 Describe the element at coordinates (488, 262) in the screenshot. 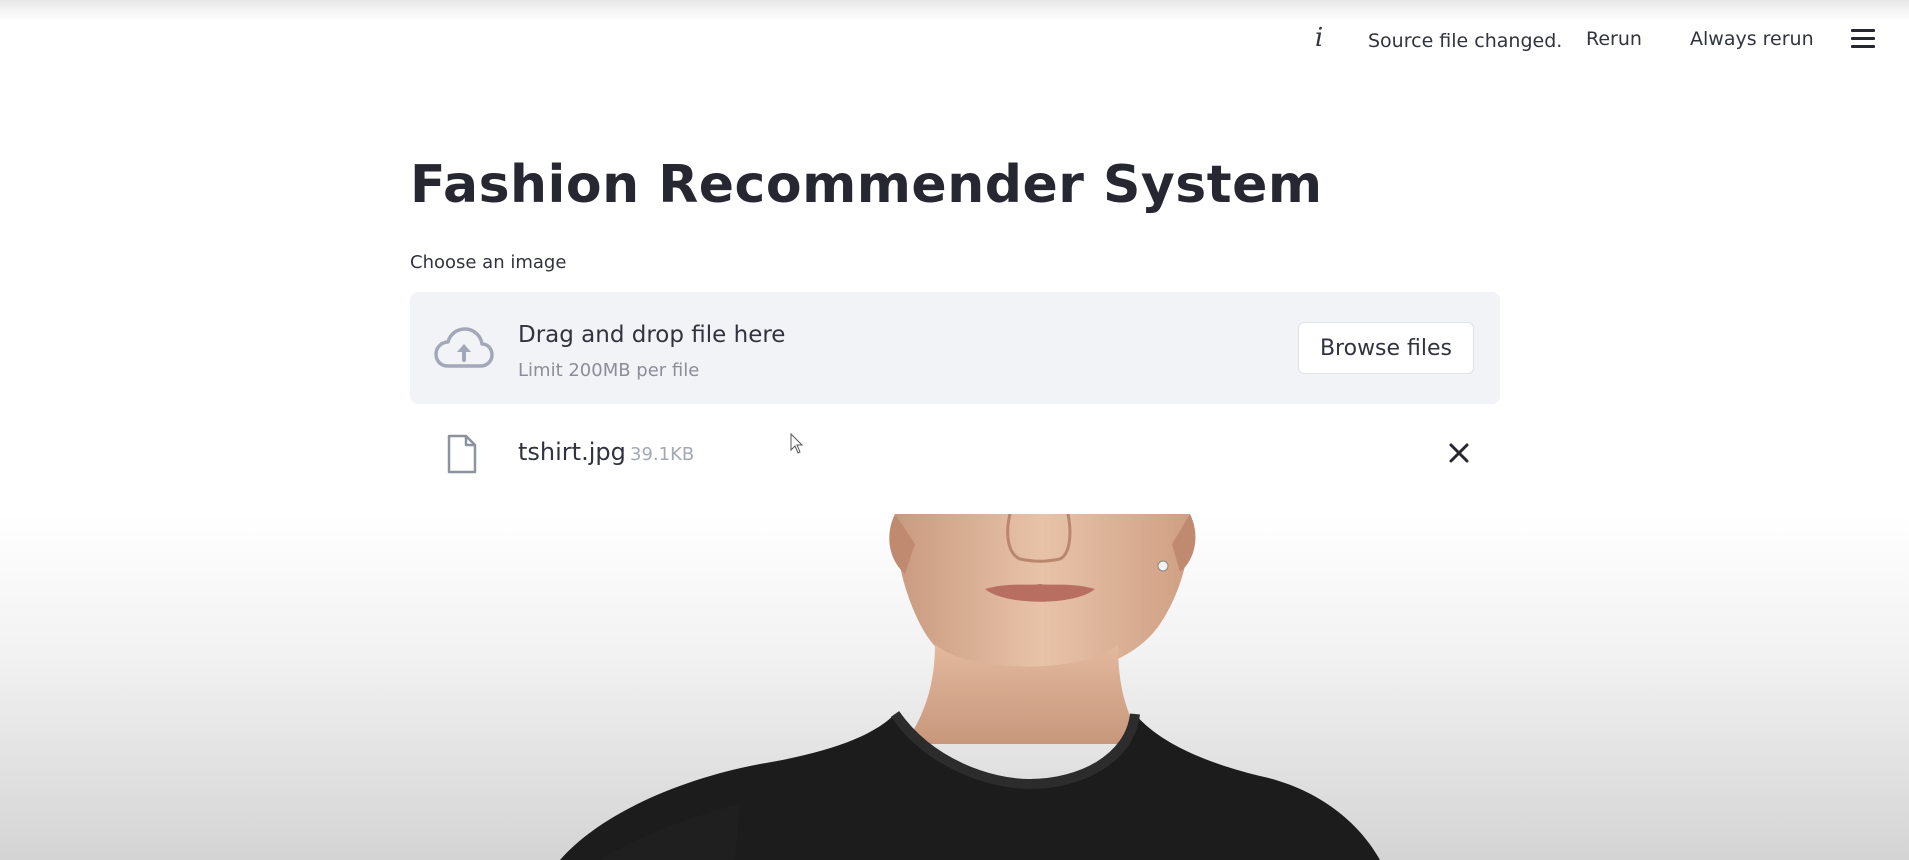

I see `uploader-label: Choose an image` at that location.